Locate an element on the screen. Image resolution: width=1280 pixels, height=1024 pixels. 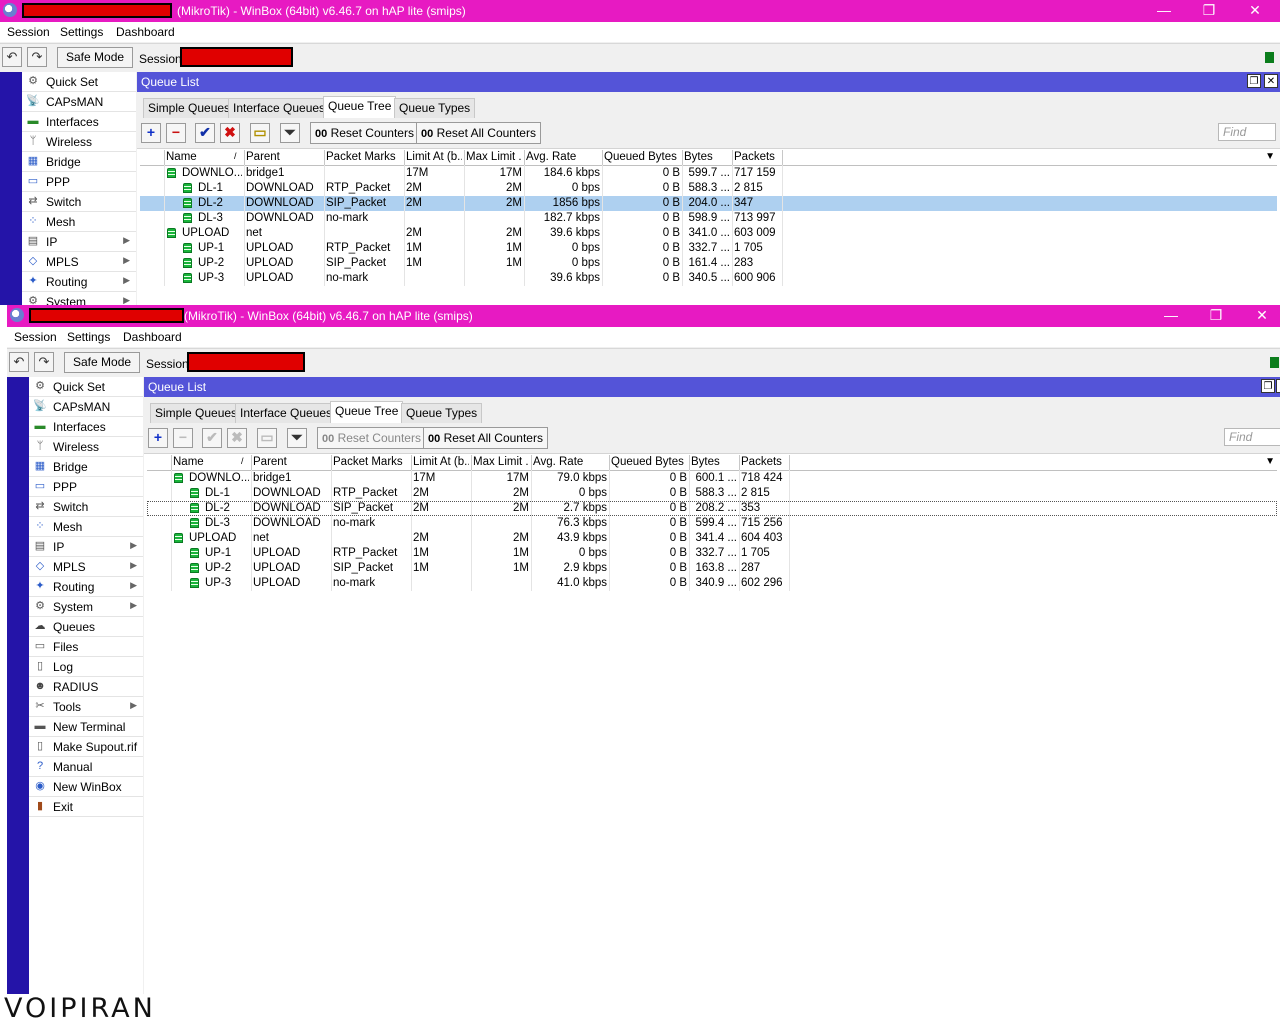
sidebar-item-queues: ☁ Queues is located at coordinates (86, 627).